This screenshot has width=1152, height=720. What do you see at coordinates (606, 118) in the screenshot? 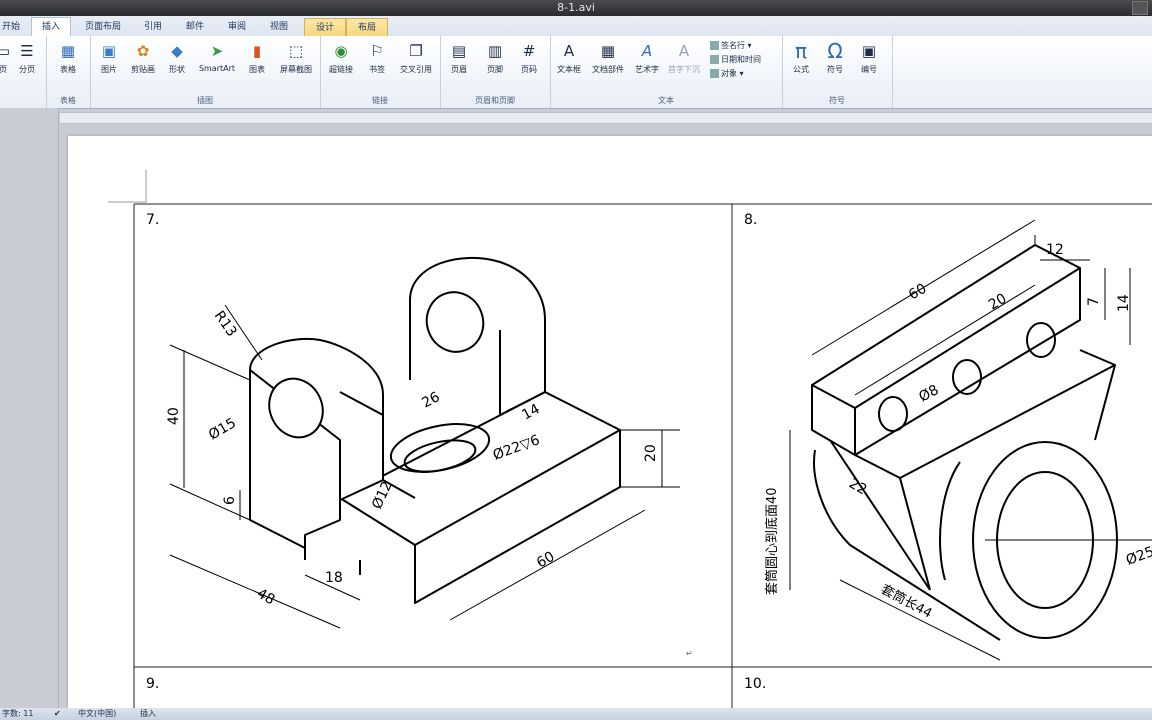
I see `horizontal-ruler` at bounding box center [606, 118].